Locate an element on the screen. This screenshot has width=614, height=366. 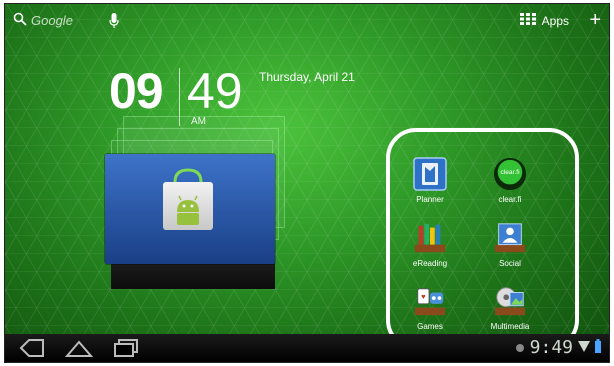
market-card is located at coordinates (190, 209).